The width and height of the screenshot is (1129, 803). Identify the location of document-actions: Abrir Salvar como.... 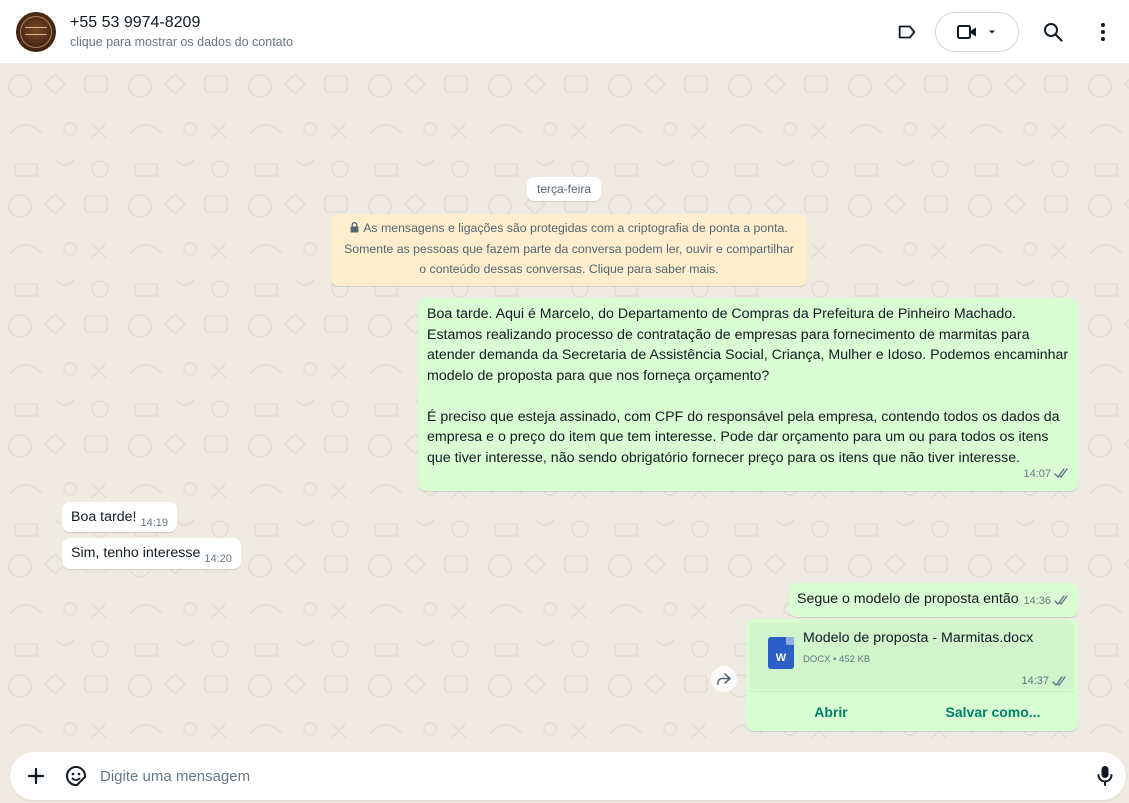
(912, 711).